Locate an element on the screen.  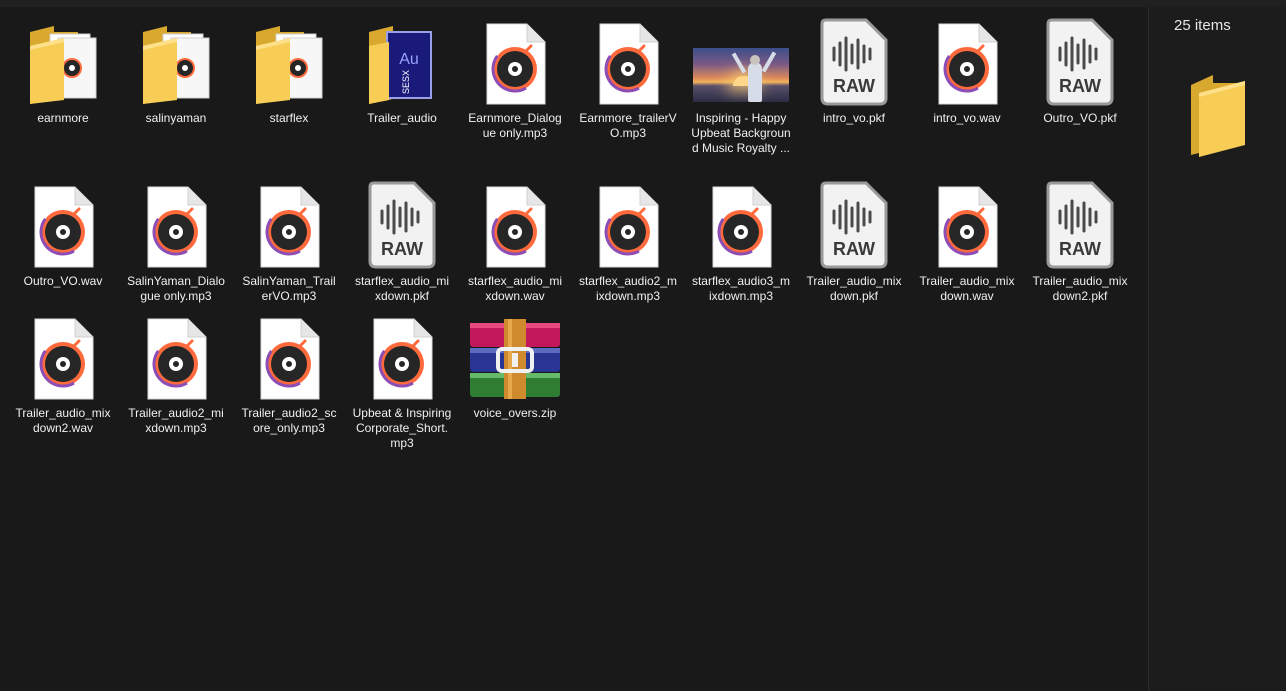
file-item: starflex_audio3_mixdown.mp3 is located at coordinates (741, 240).